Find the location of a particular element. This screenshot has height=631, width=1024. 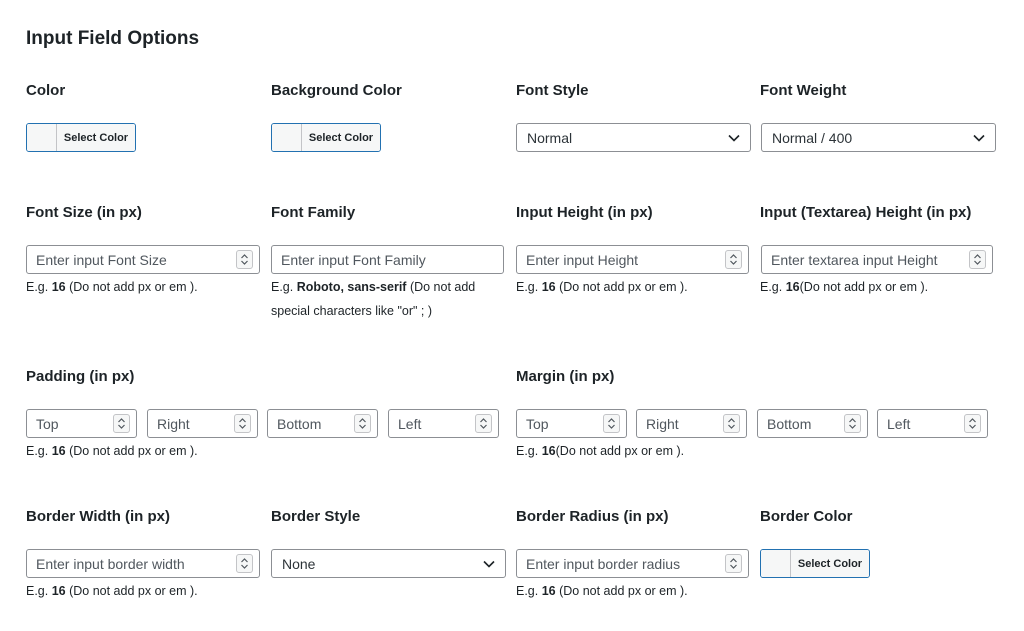

textarea-height-label: Input (Textarea) Height (in px) is located at coordinates (866, 212).